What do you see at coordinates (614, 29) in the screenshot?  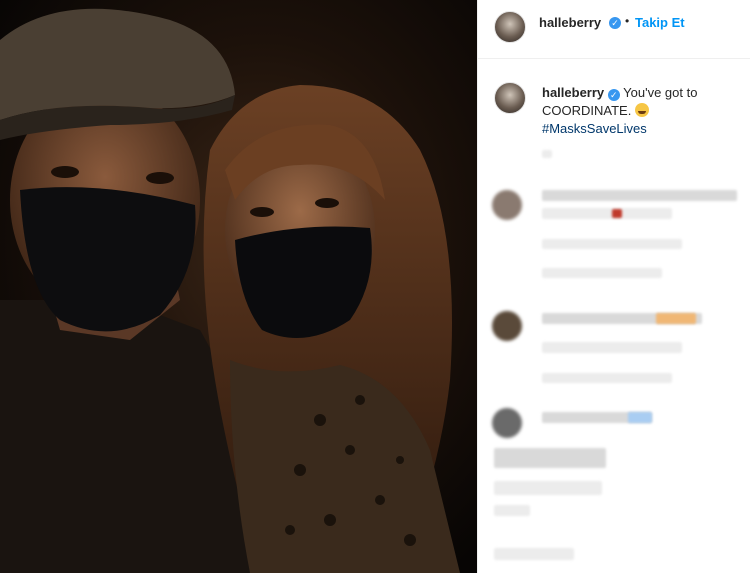 I see `post-header: halleberry ✓ • Takip Et` at bounding box center [614, 29].